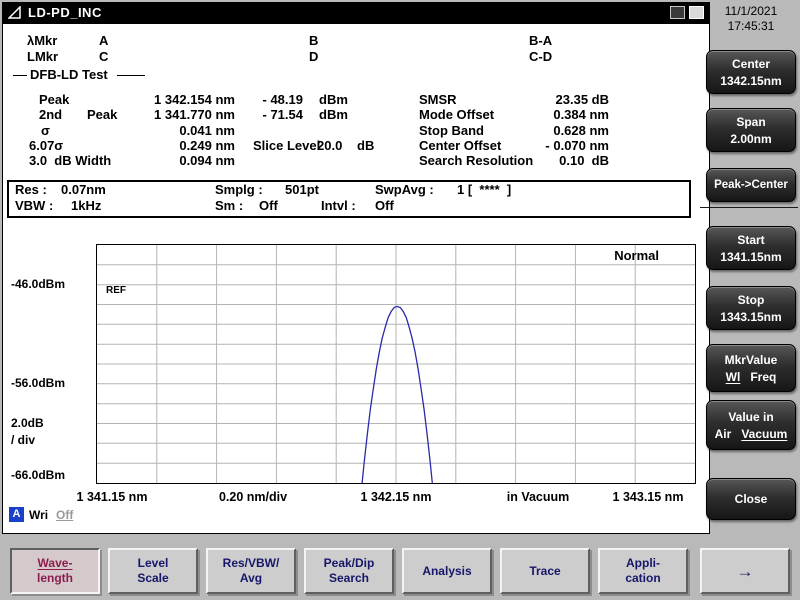 Image resolution: width=800 pixels, height=600 pixels. Describe the element at coordinates (384, 205) in the screenshot. I see `intvl-value: Off` at that location.